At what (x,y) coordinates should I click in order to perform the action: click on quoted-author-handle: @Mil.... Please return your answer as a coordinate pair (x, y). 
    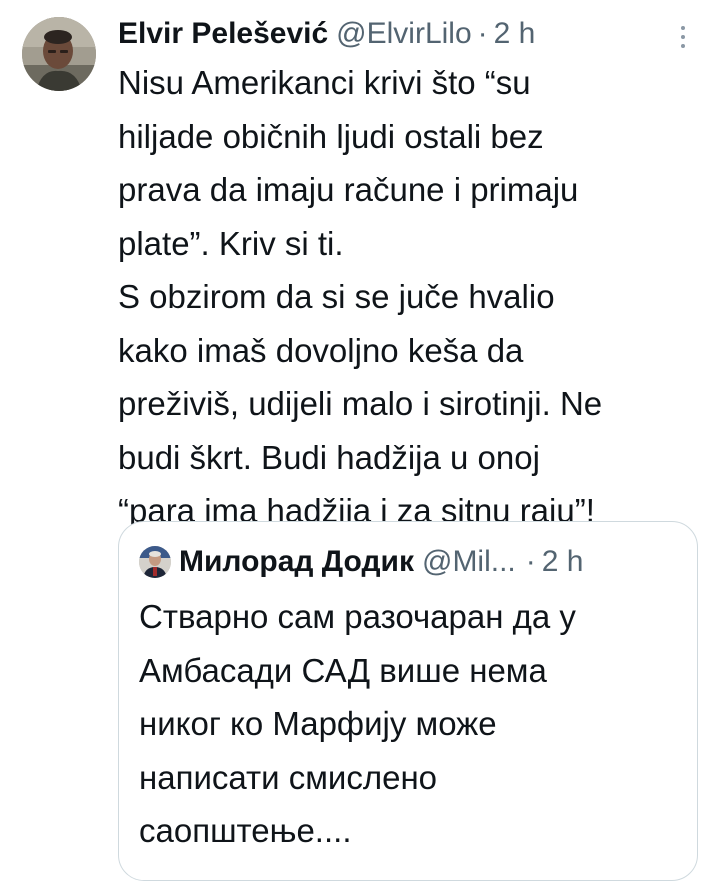
    Looking at the image, I should click on (469, 562).